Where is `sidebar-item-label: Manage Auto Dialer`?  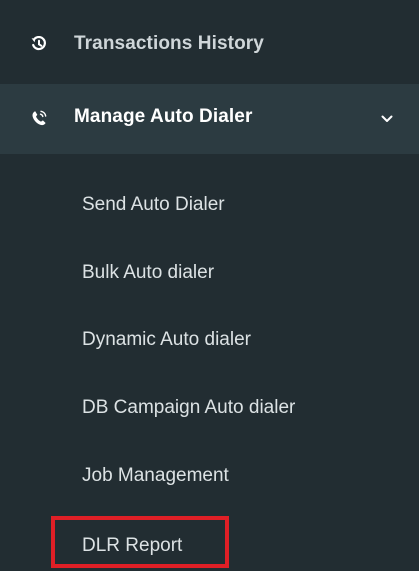
sidebar-item-label: Manage Auto Dialer is located at coordinates (163, 116).